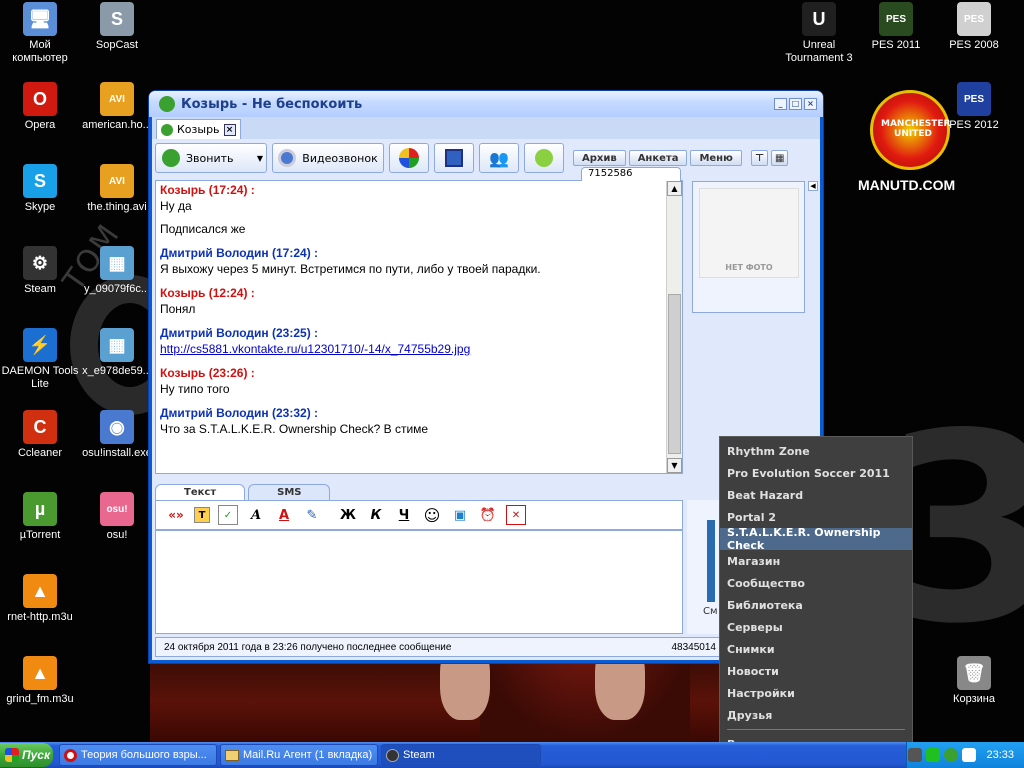 The width and height of the screenshot is (1024, 768). What do you see at coordinates (816, 671) in the screenshot?
I see `steam-menu-item: Новости` at bounding box center [816, 671].